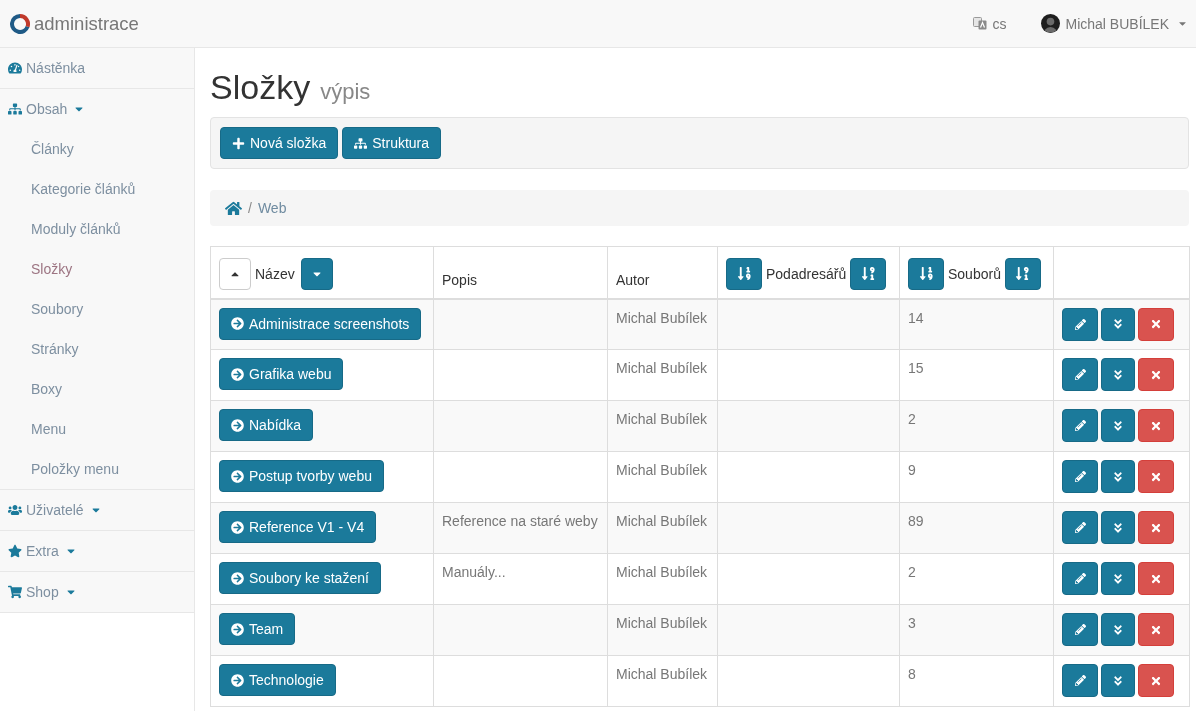 This screenshot has height=711, width=1196. I want to click on sidebar-subitem: Položky menu, so click(97, 469).